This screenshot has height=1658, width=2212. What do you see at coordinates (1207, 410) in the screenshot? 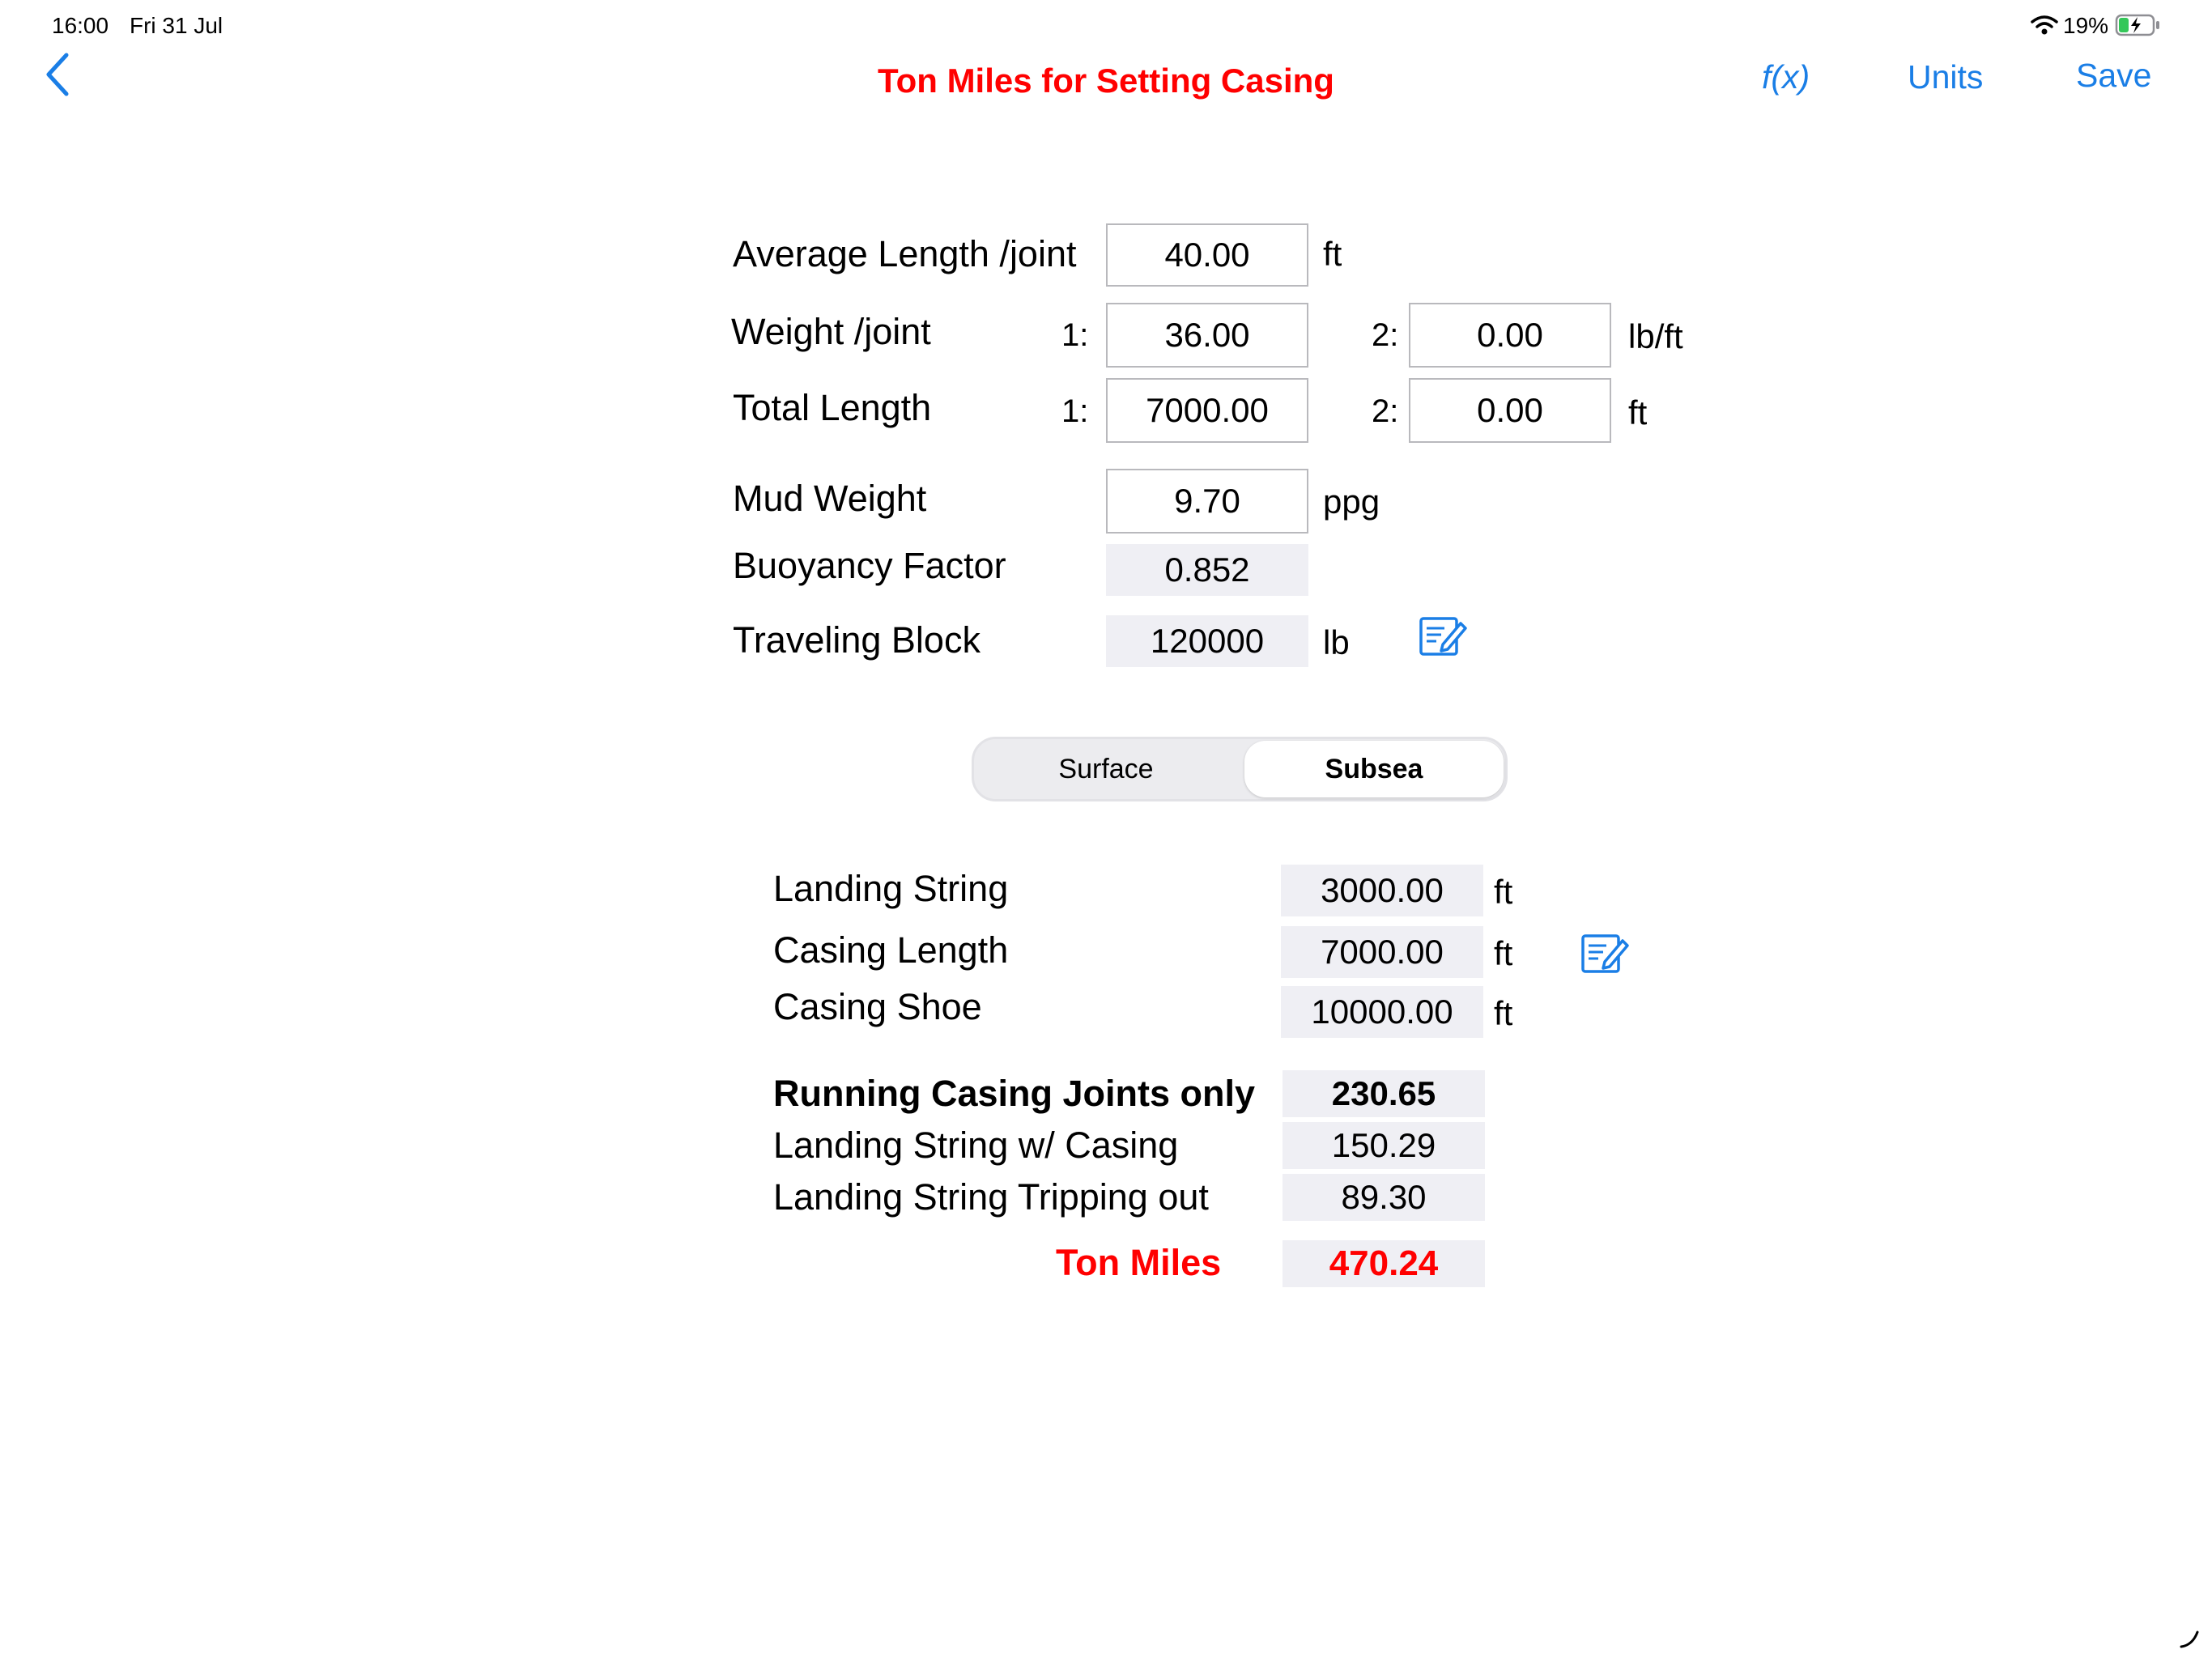
I see `total-length-1-input: 7000.00` at bounding box center [1207, 410].